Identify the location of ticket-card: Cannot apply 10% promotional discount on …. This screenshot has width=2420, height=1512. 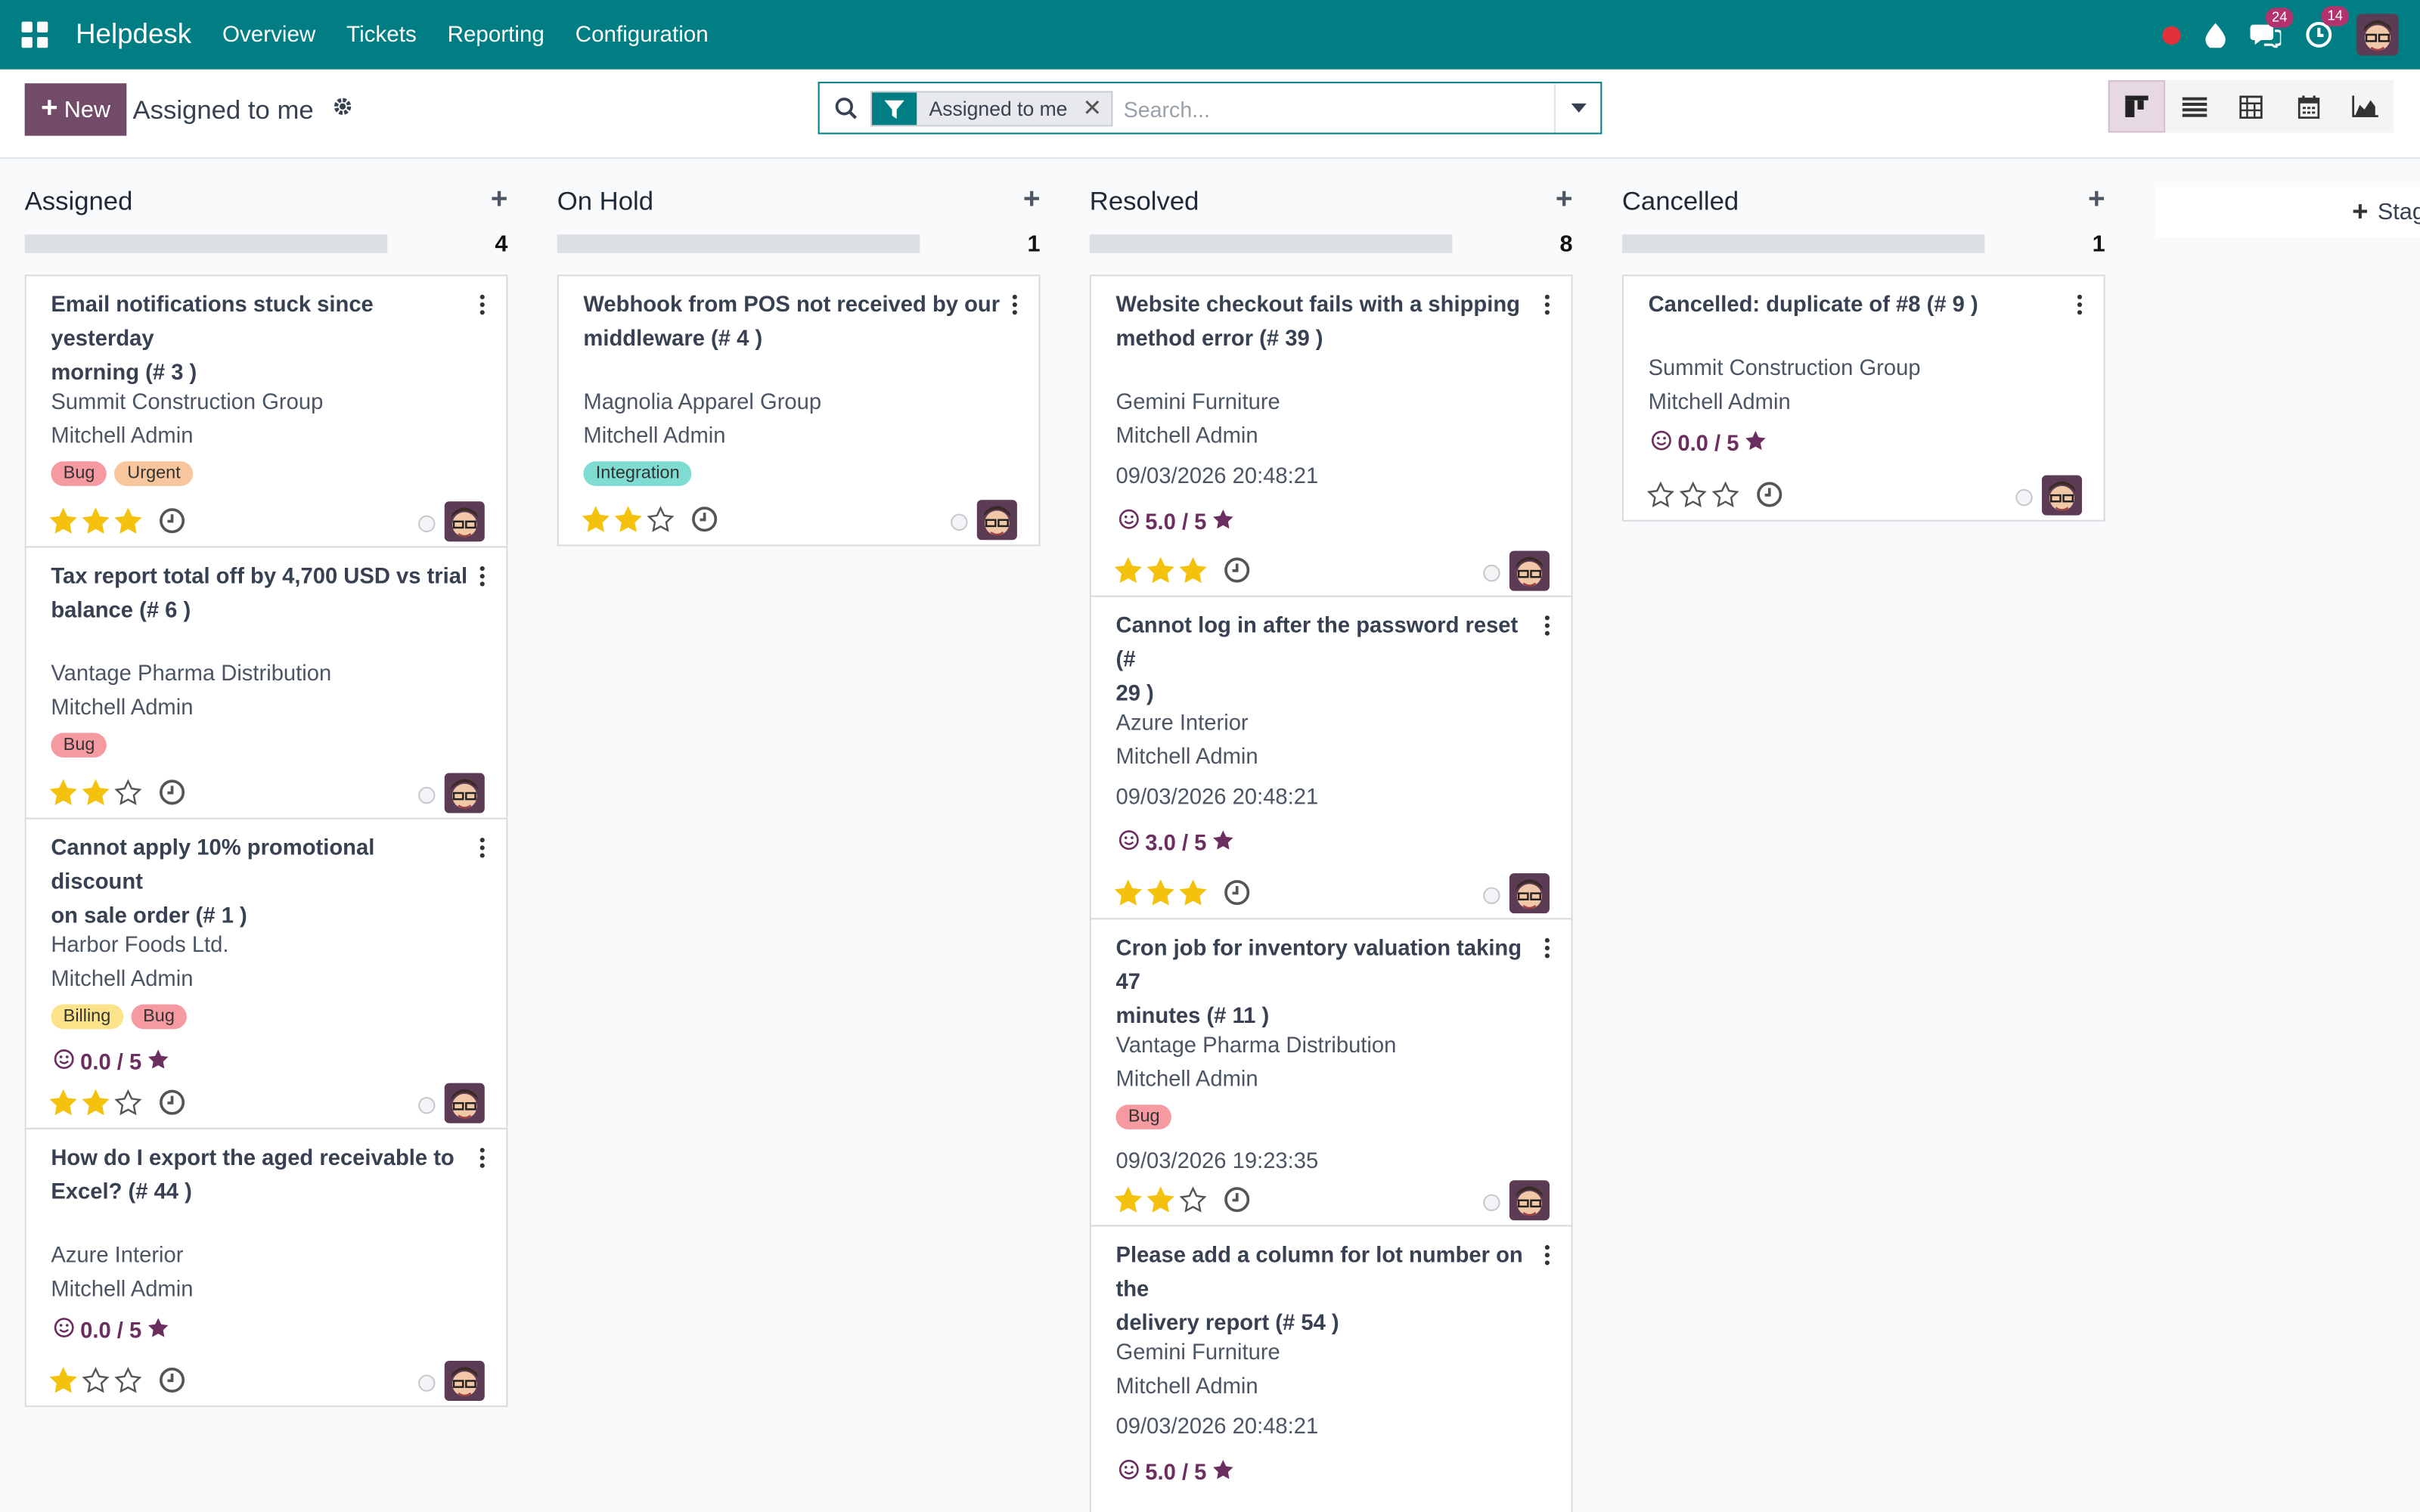
(266, 973).